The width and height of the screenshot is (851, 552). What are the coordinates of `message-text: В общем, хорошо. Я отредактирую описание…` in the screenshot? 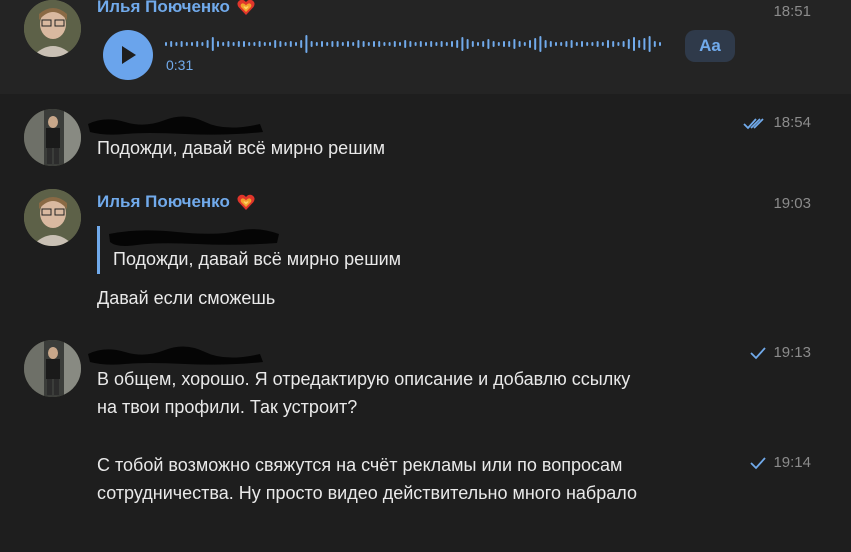 It's located at (364, 393).